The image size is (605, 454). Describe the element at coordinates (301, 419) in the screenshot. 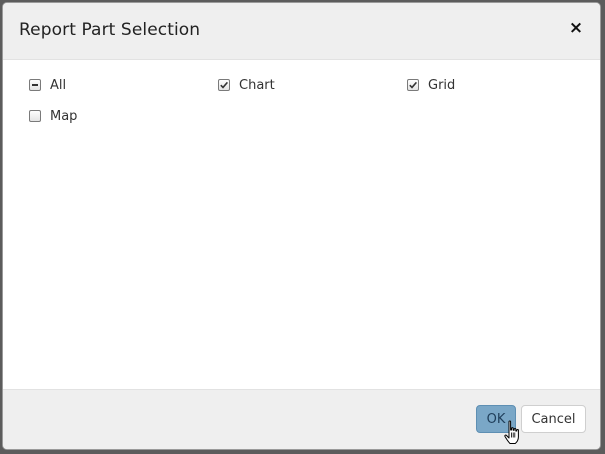

I see `dialog-footer: OK Cancel` at that location.